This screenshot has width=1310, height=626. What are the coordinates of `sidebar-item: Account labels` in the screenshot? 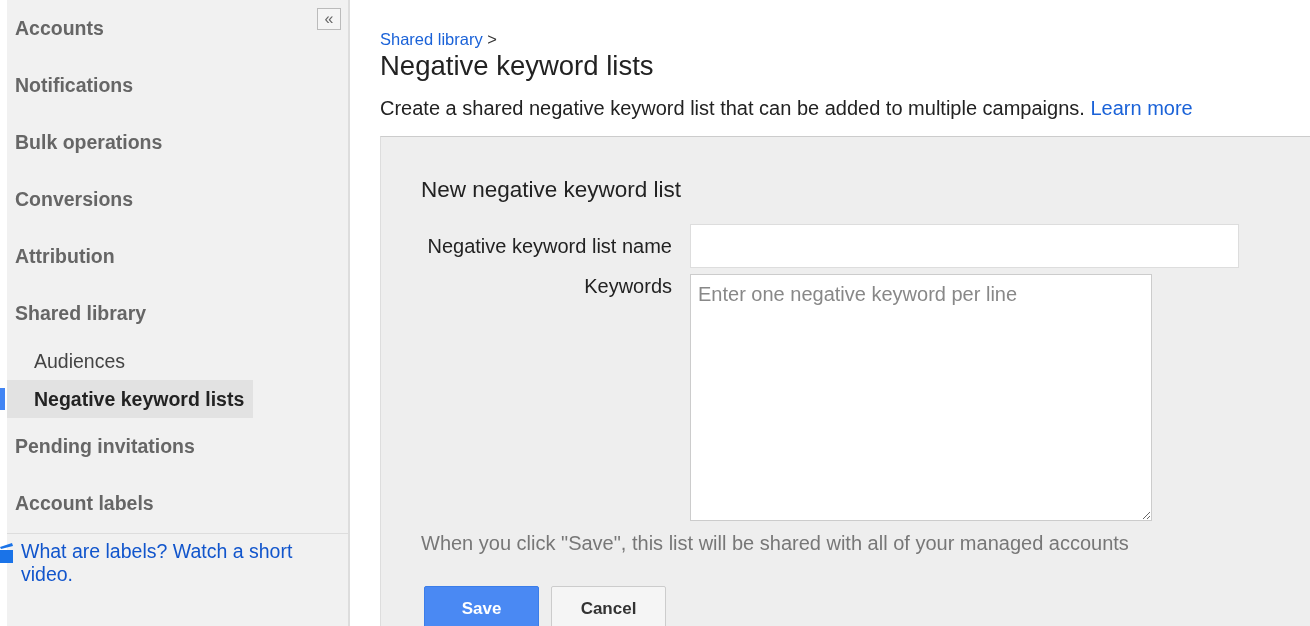 It's located at (152, 503).